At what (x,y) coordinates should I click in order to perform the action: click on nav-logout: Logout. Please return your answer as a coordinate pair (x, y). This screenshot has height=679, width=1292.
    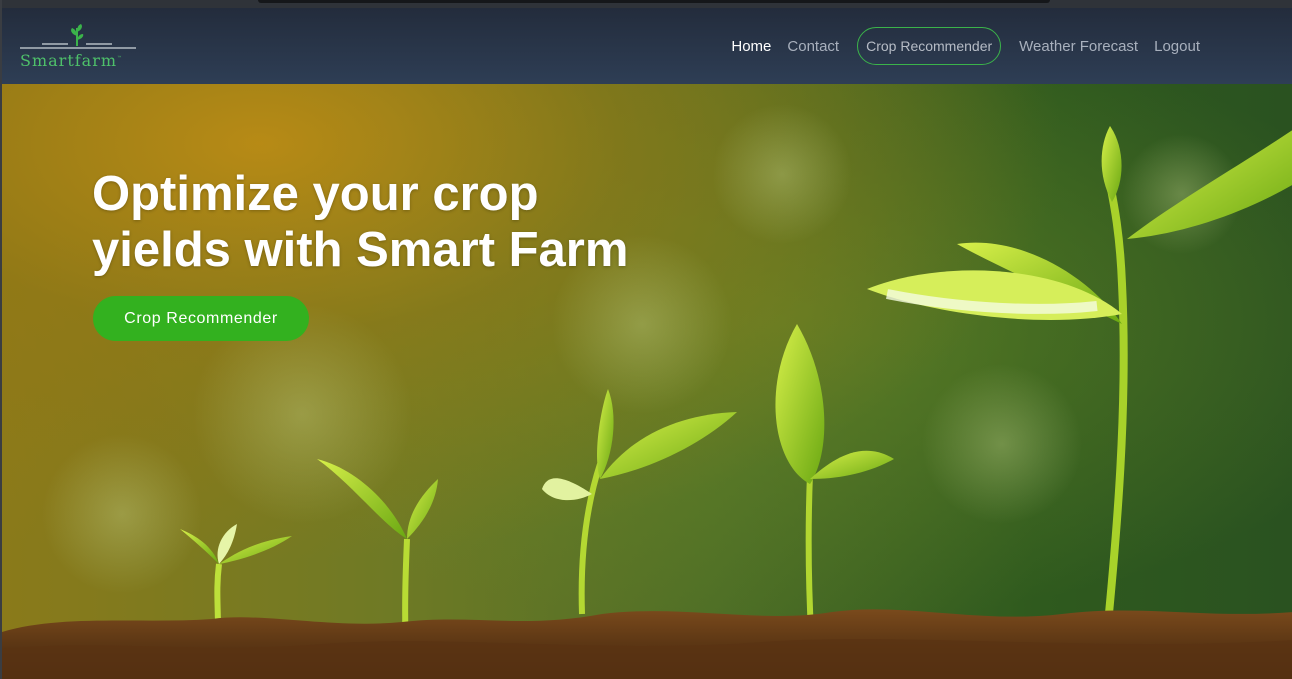
    Looking at the image, I should click on (1177, 46).